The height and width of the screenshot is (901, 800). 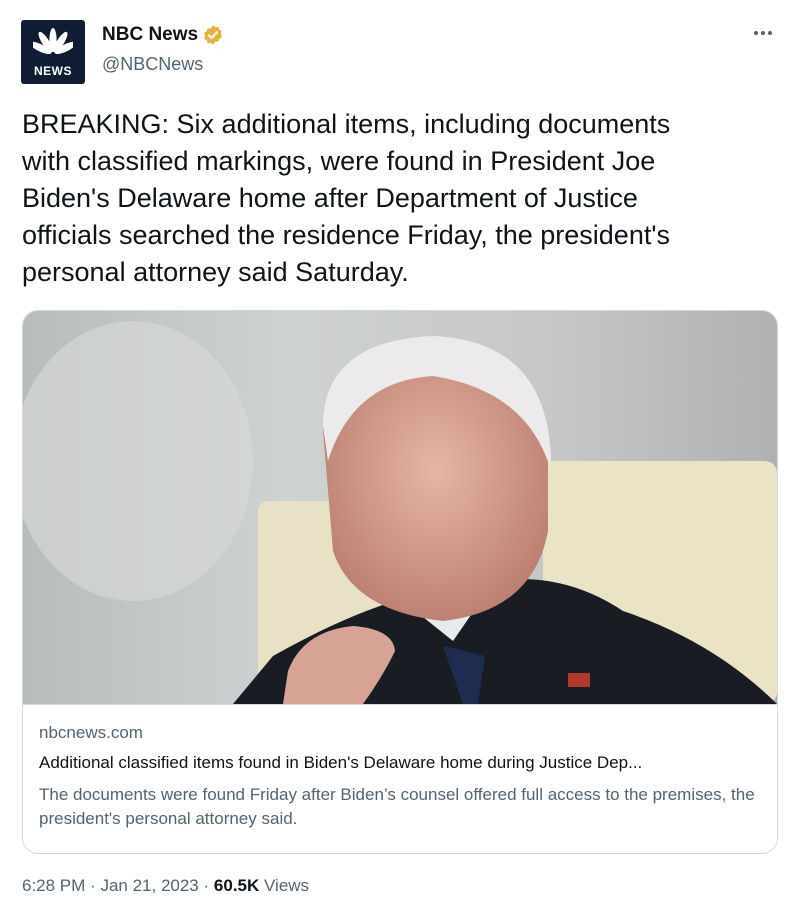 I want to click on more-options-icon, so click(x=761, y=31).